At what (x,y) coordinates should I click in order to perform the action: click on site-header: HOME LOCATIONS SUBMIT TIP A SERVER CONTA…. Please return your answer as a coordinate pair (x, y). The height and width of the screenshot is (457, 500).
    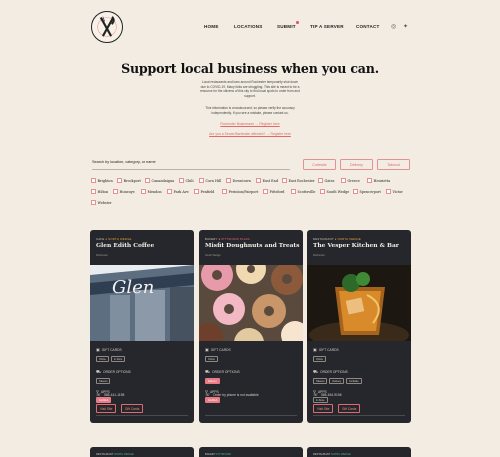
    Looking at the image, I should click on (250, 27).